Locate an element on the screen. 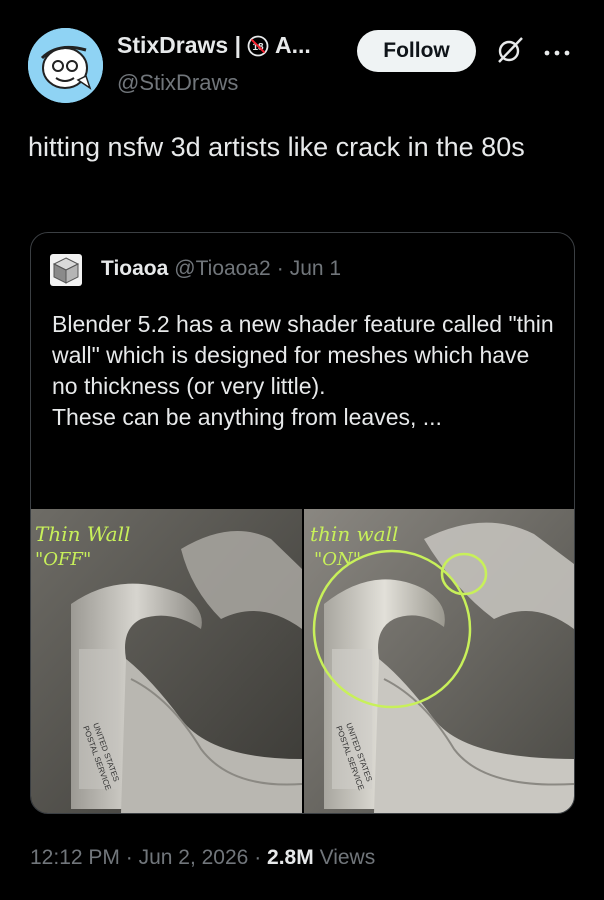  quoted-header: Tioaoa @Tioaoa2 · Jun 1 is located at coordinates (221, 269).